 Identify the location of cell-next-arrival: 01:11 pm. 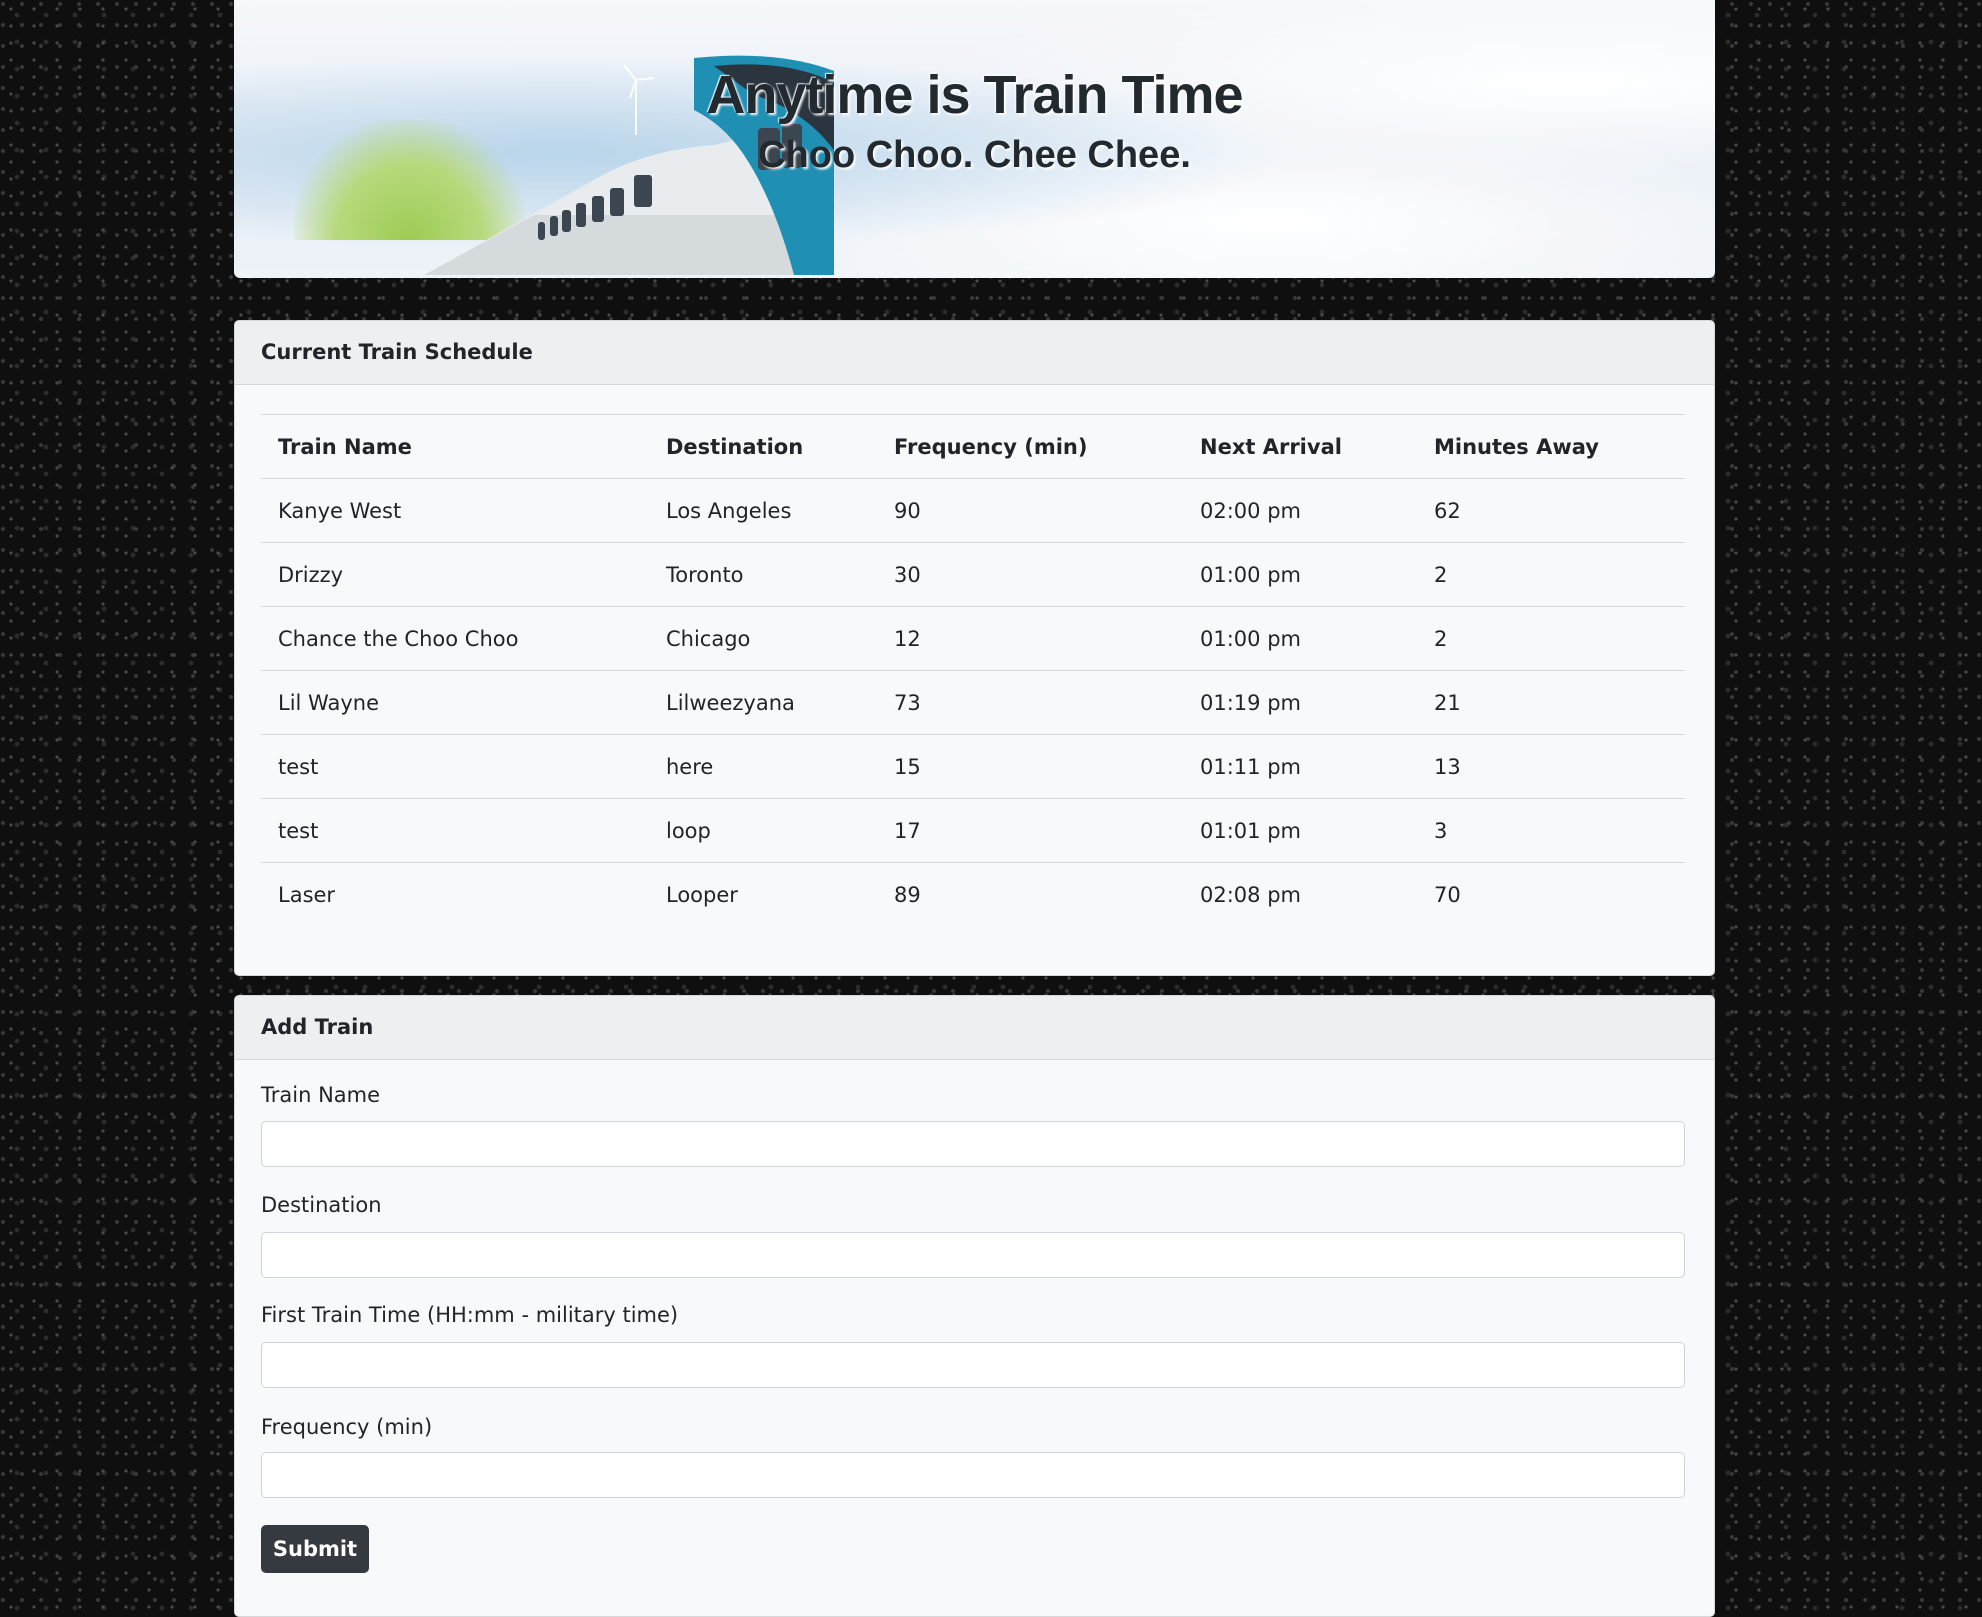
(1300, 766).